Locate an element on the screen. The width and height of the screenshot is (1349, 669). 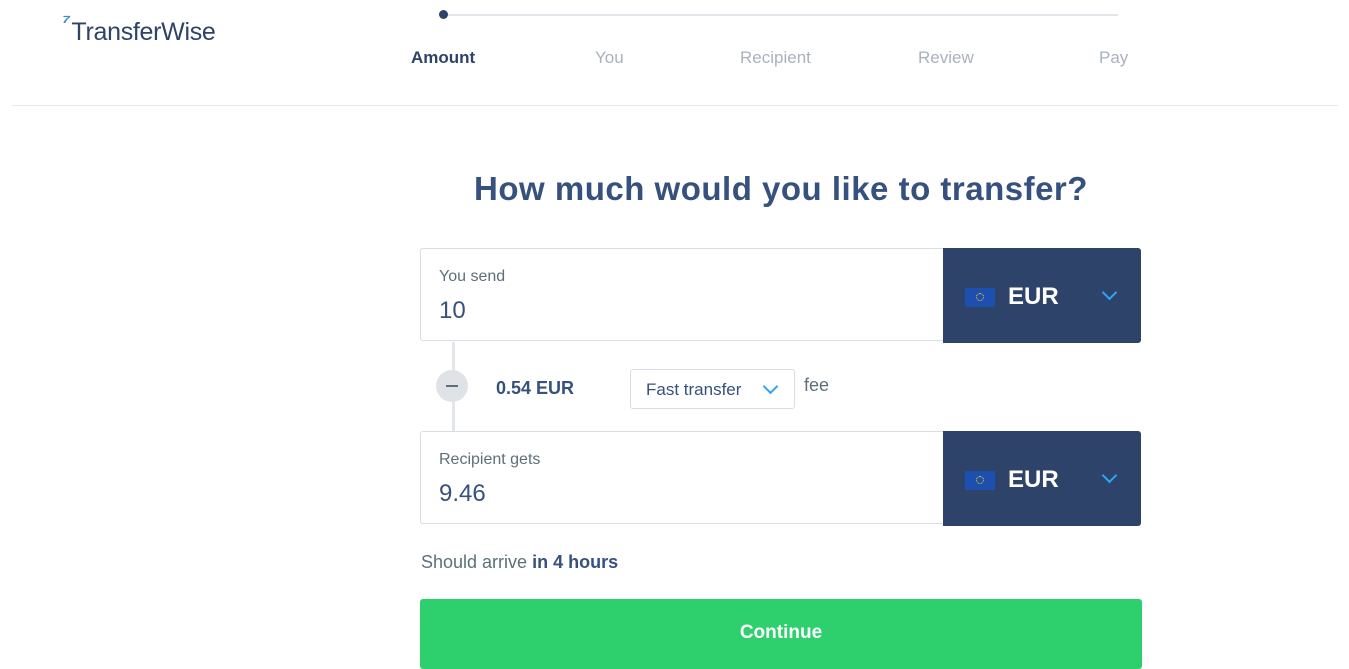
fee-type-select: Fast transfer is located at coordinates (712, 389).